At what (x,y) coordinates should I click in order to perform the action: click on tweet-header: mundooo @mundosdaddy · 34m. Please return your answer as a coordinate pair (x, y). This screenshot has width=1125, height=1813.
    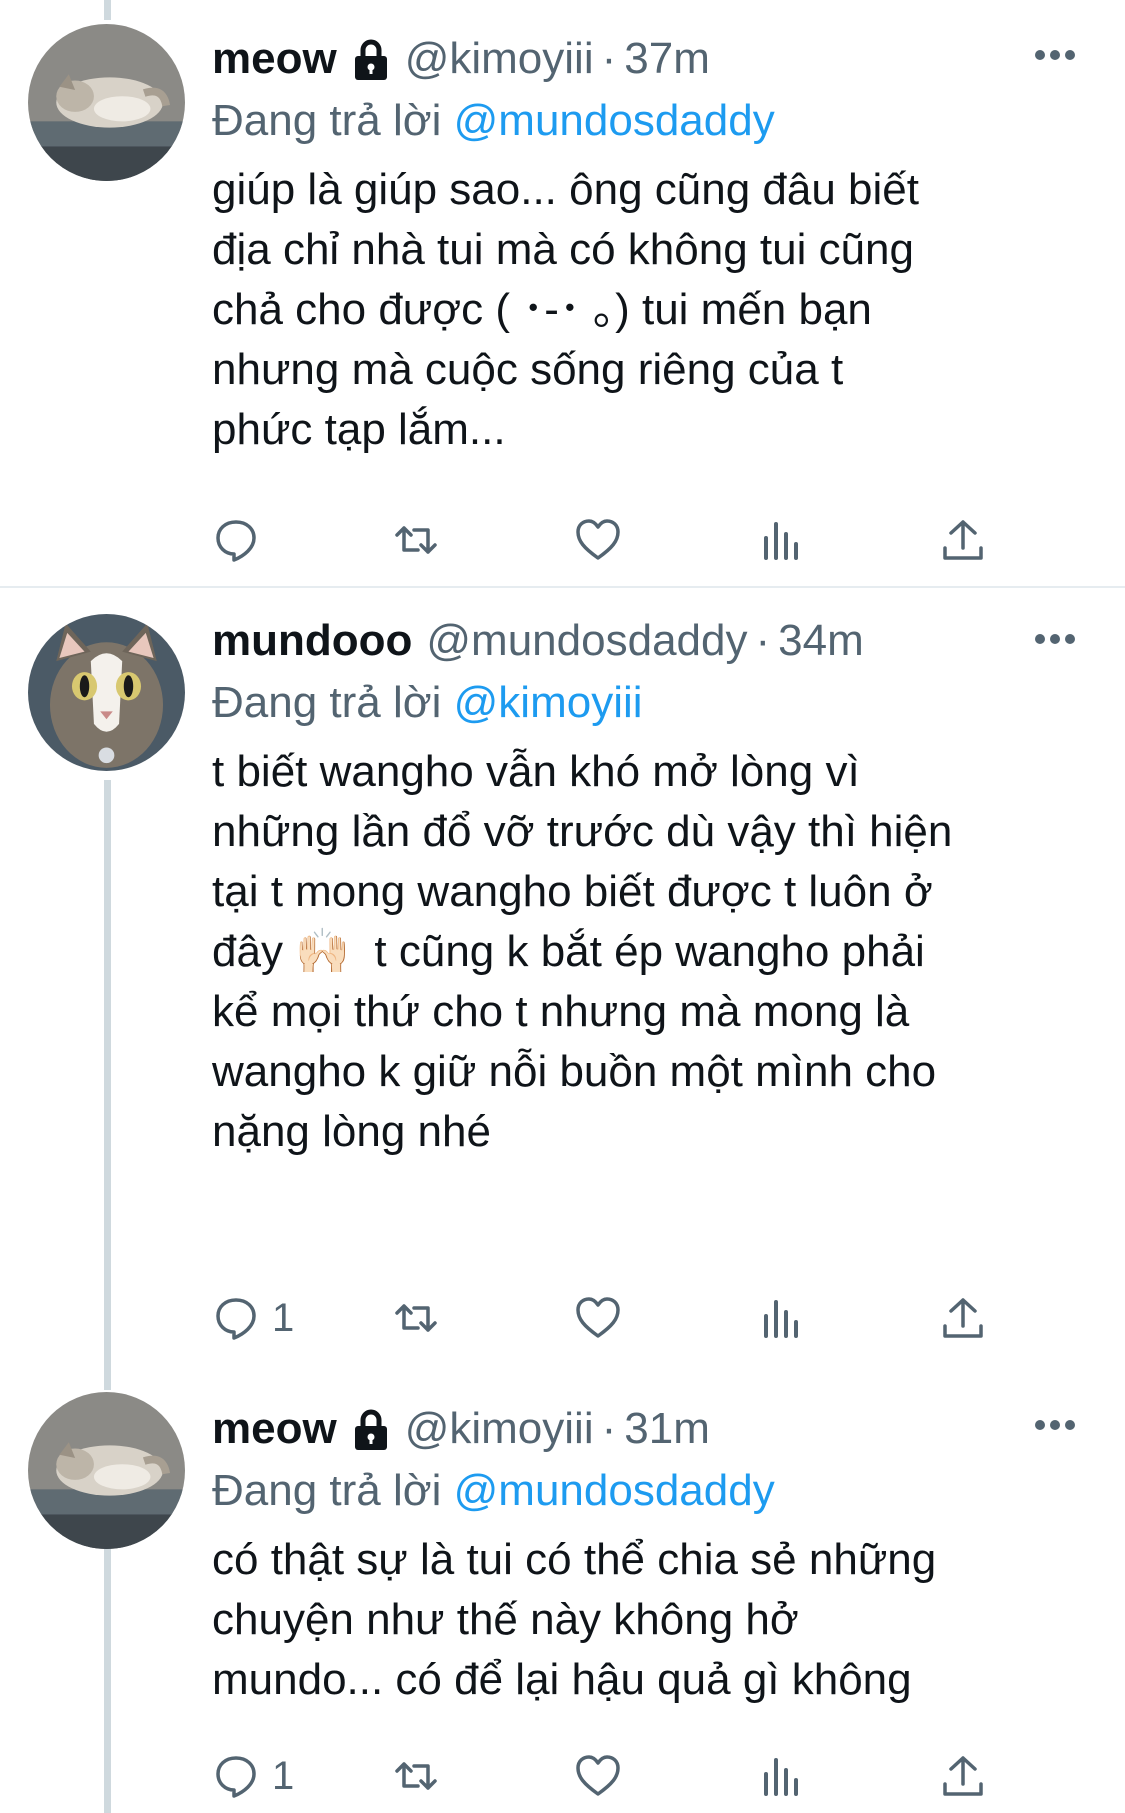
    Looking at the image, I should click on (648, 641).